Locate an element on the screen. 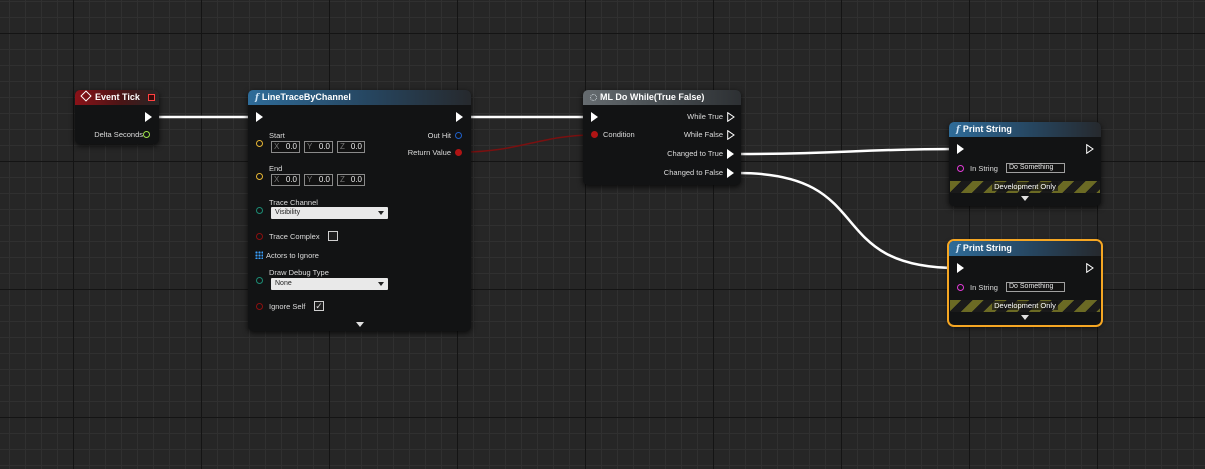 This screenshot has width=1205, height=469. trace-complex-pin is located at coordinates (259, 236).